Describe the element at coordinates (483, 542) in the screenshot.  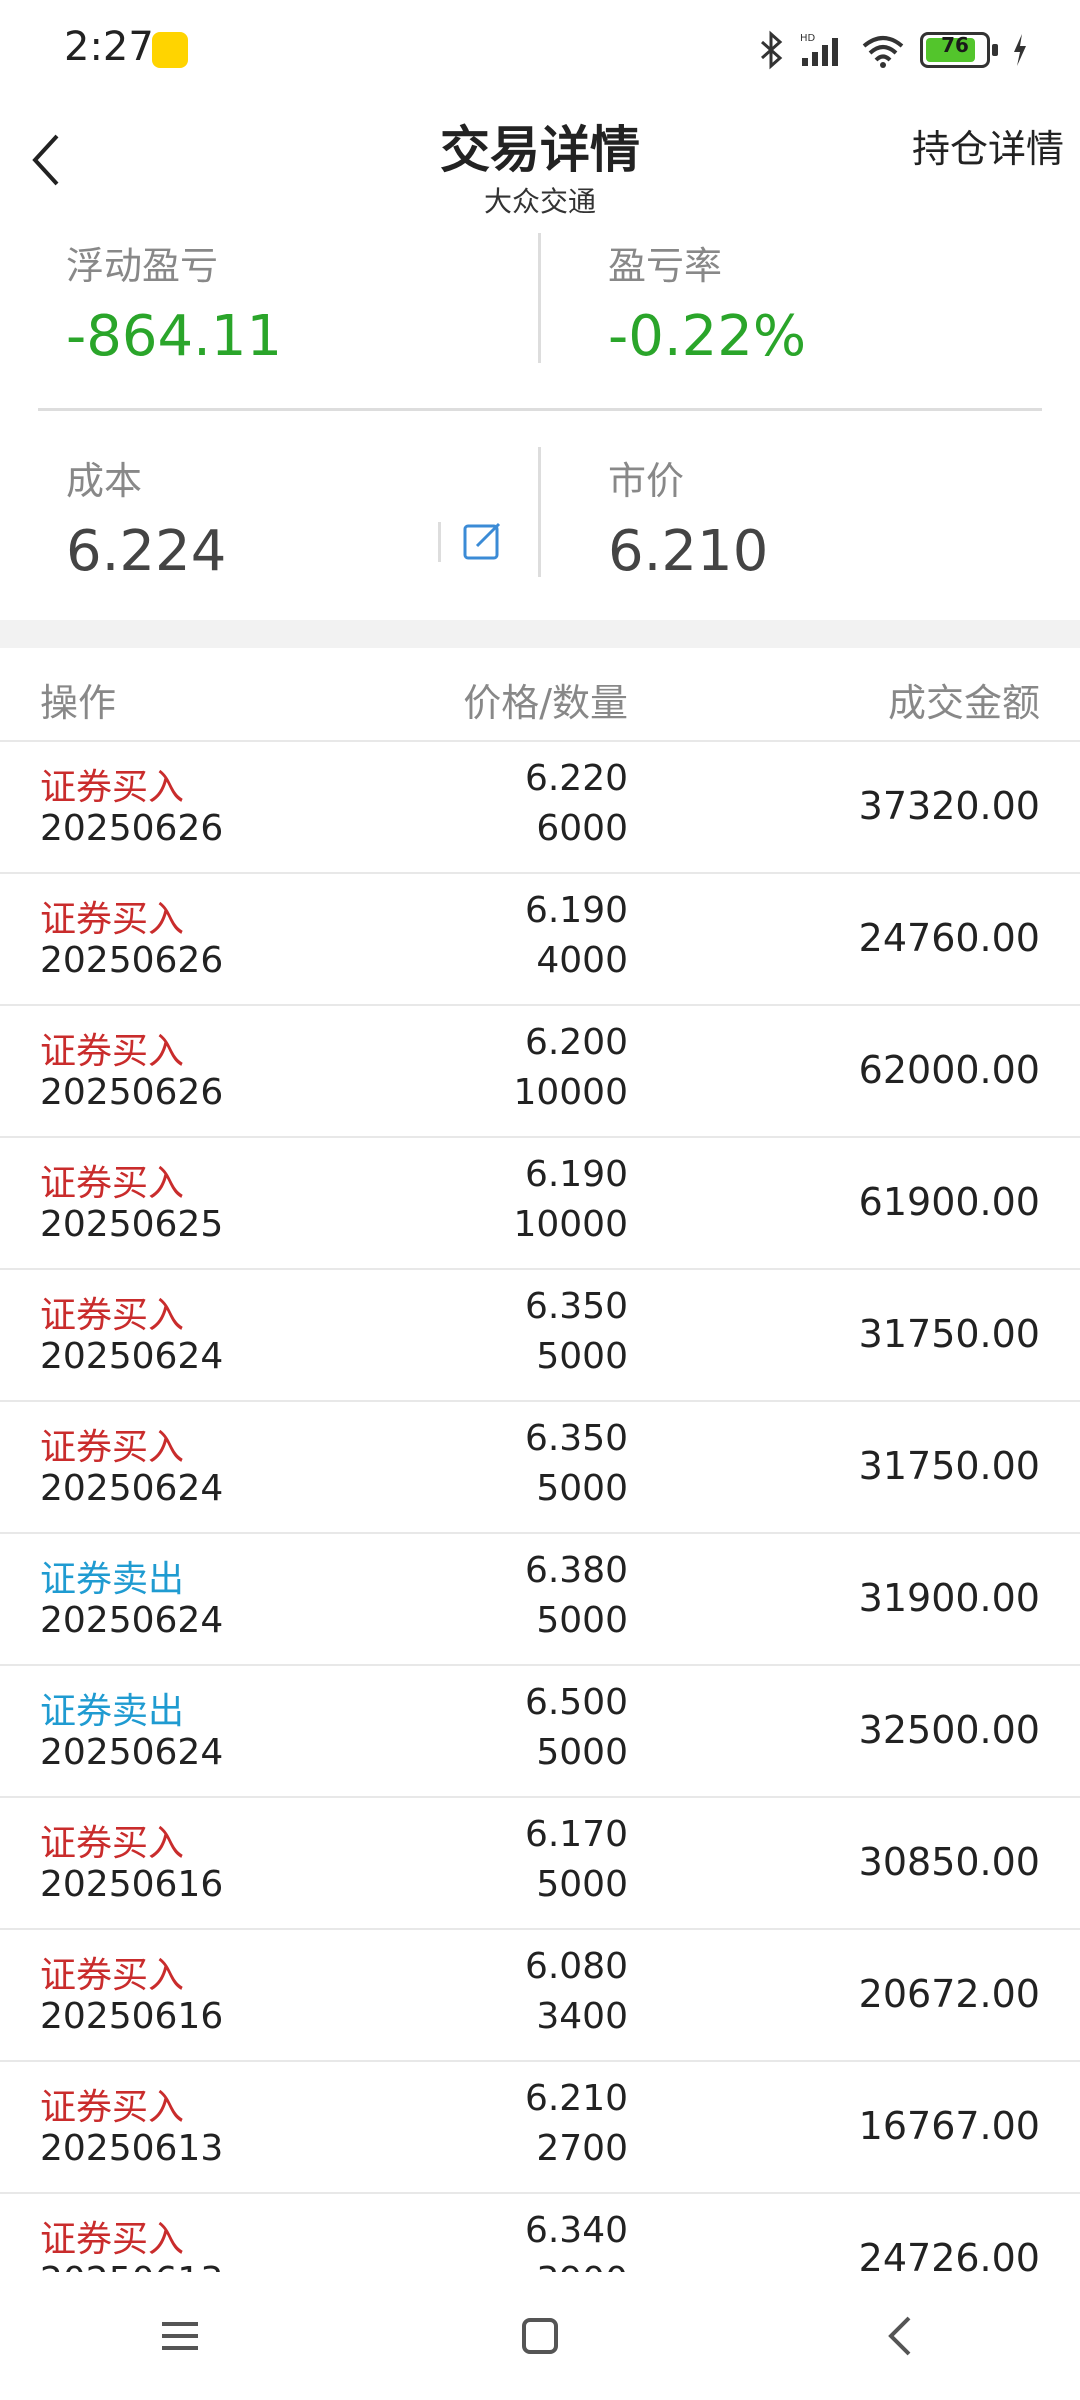
I see `edit-icon` at that location.